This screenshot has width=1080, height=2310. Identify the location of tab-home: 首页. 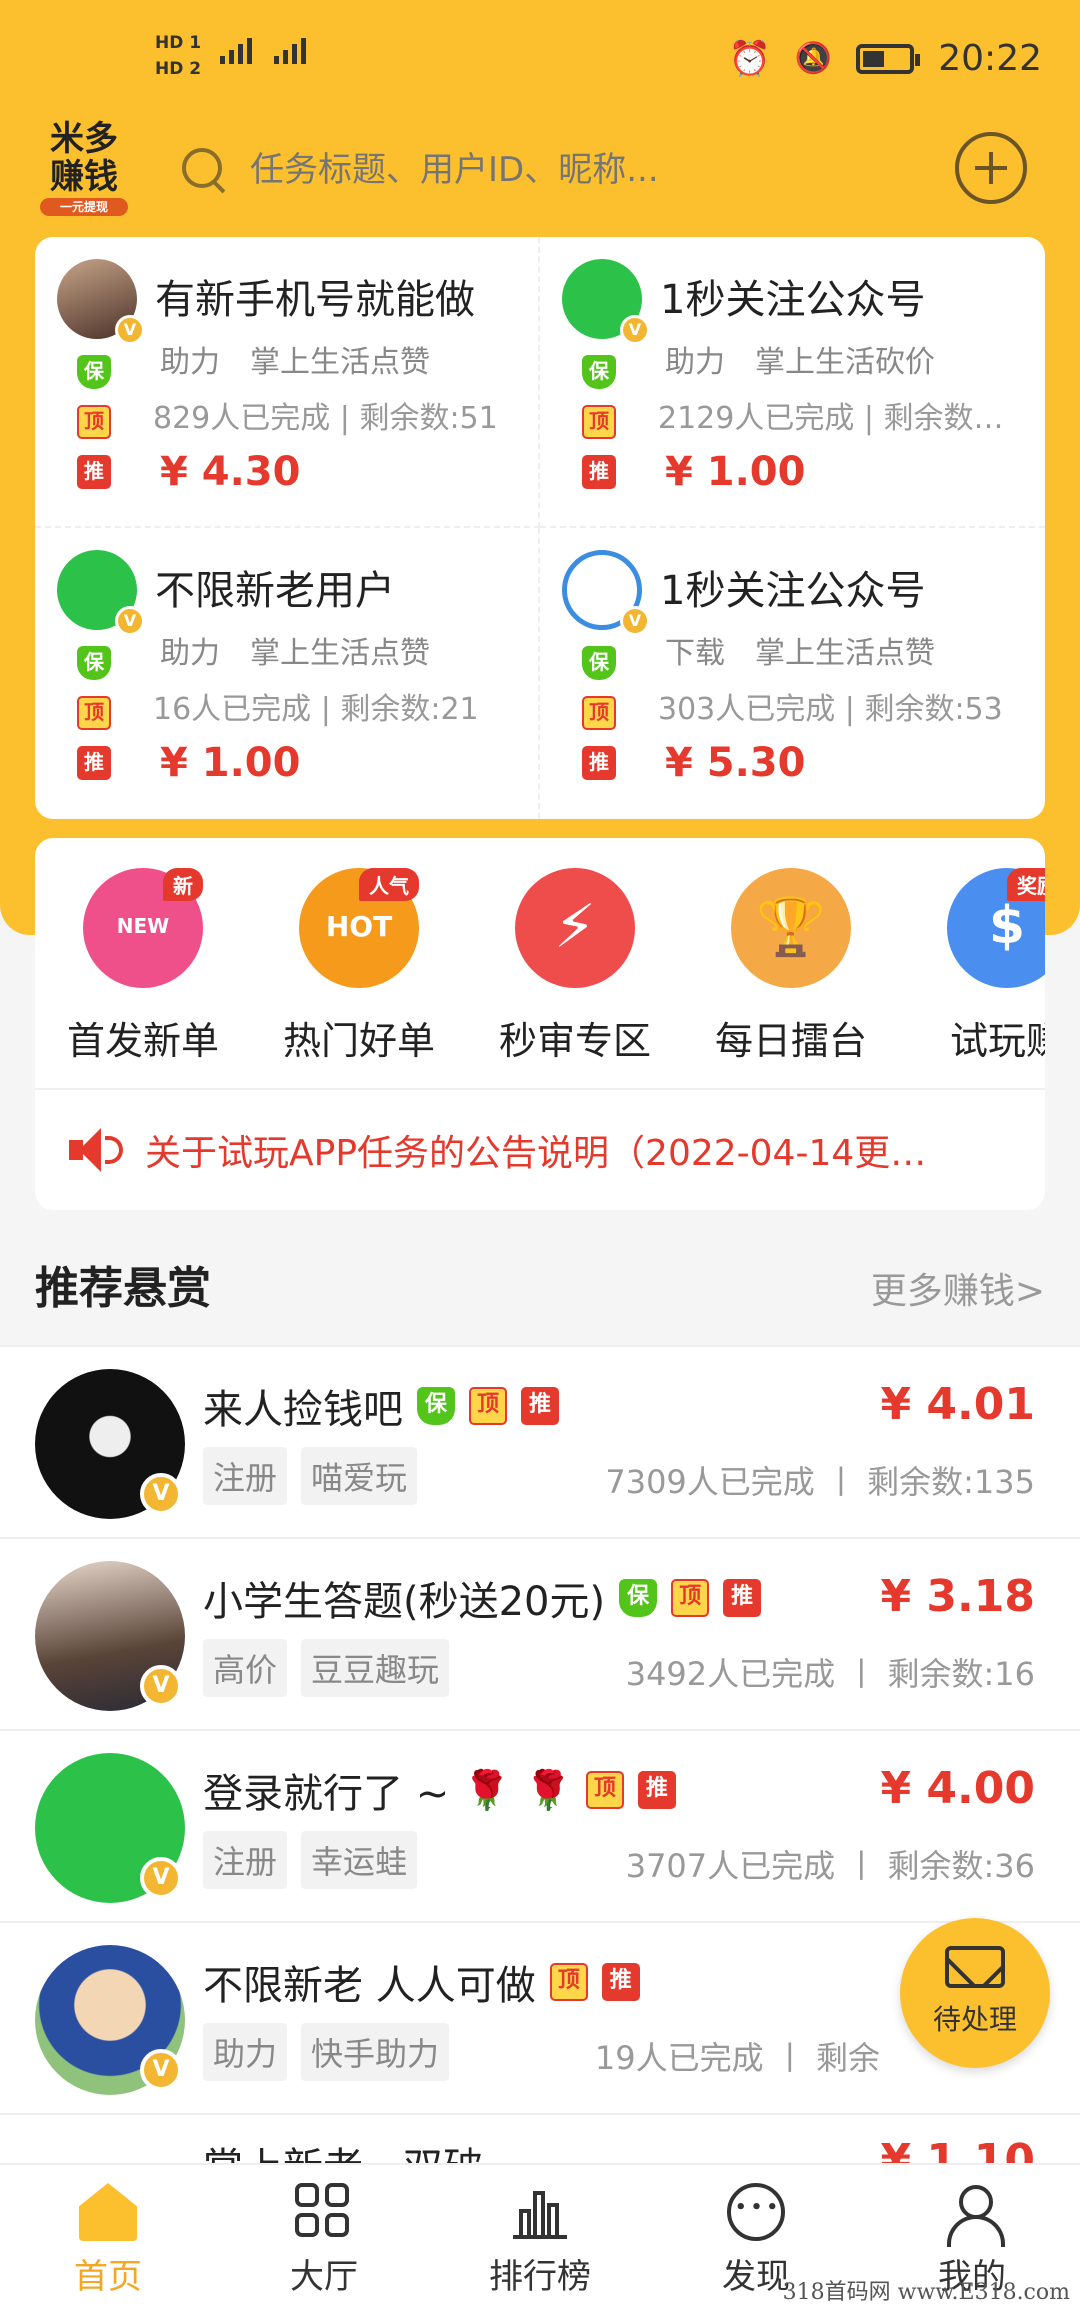
(108, 2237).